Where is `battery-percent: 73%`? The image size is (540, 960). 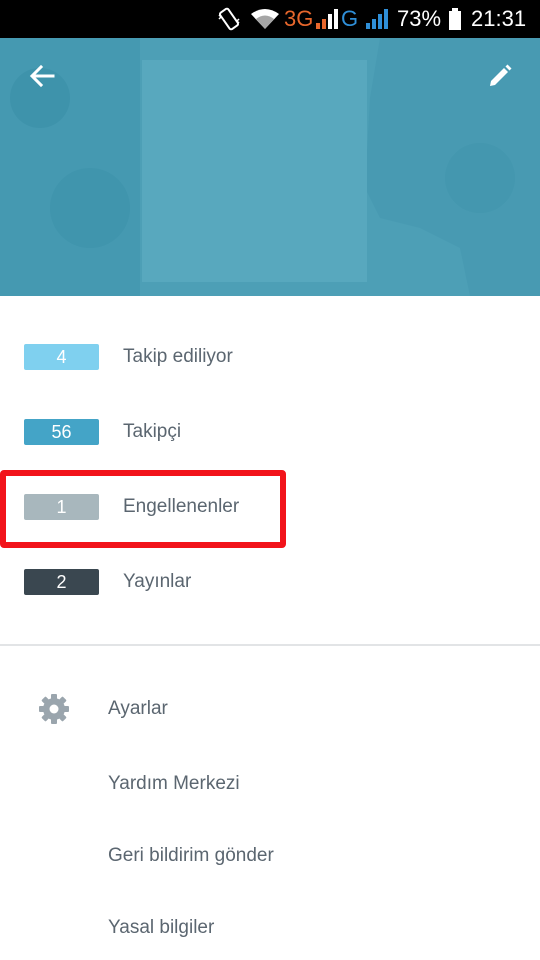 battery-percent: 73% is located at coordinates (419, 18).